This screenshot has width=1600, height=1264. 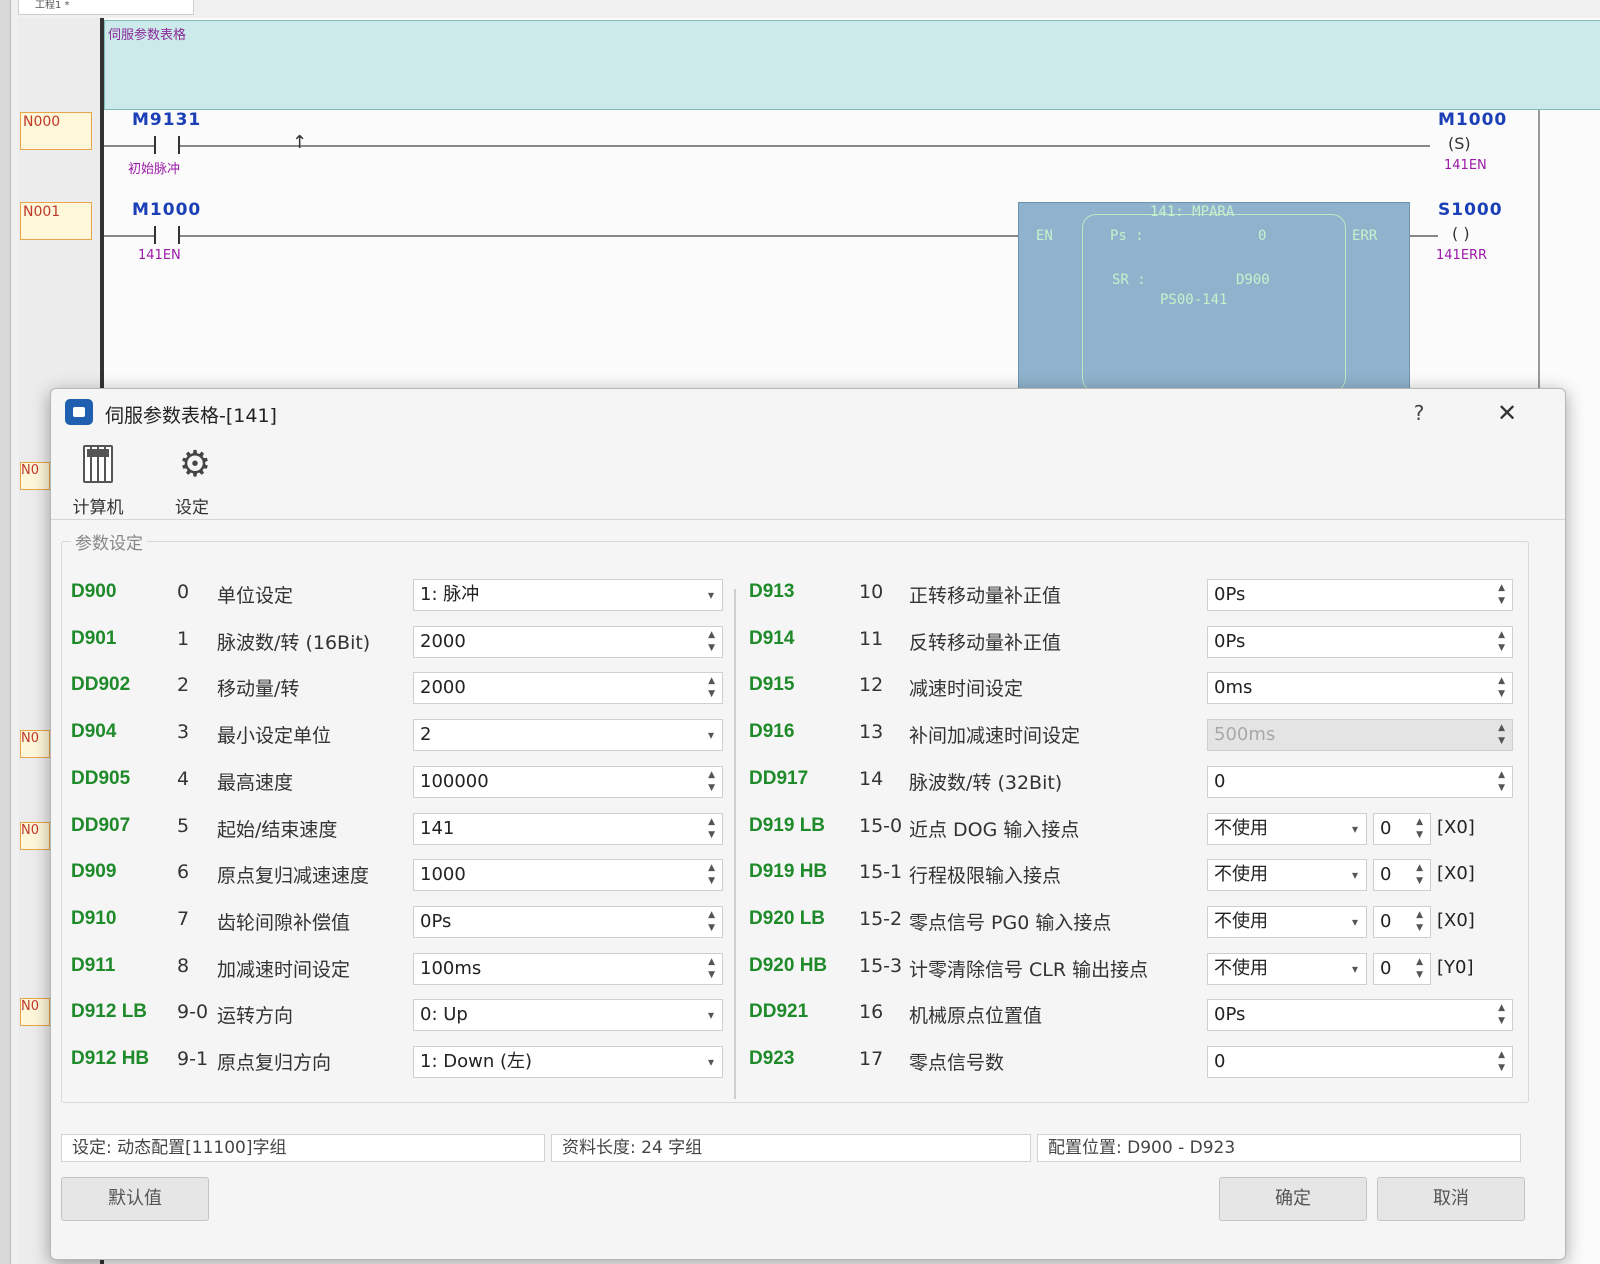 What do you see at coordinates (995, 736) in the screenshot?
I see `parameter-name: 补间加减速时间设定` at bounding box center [995, 736].